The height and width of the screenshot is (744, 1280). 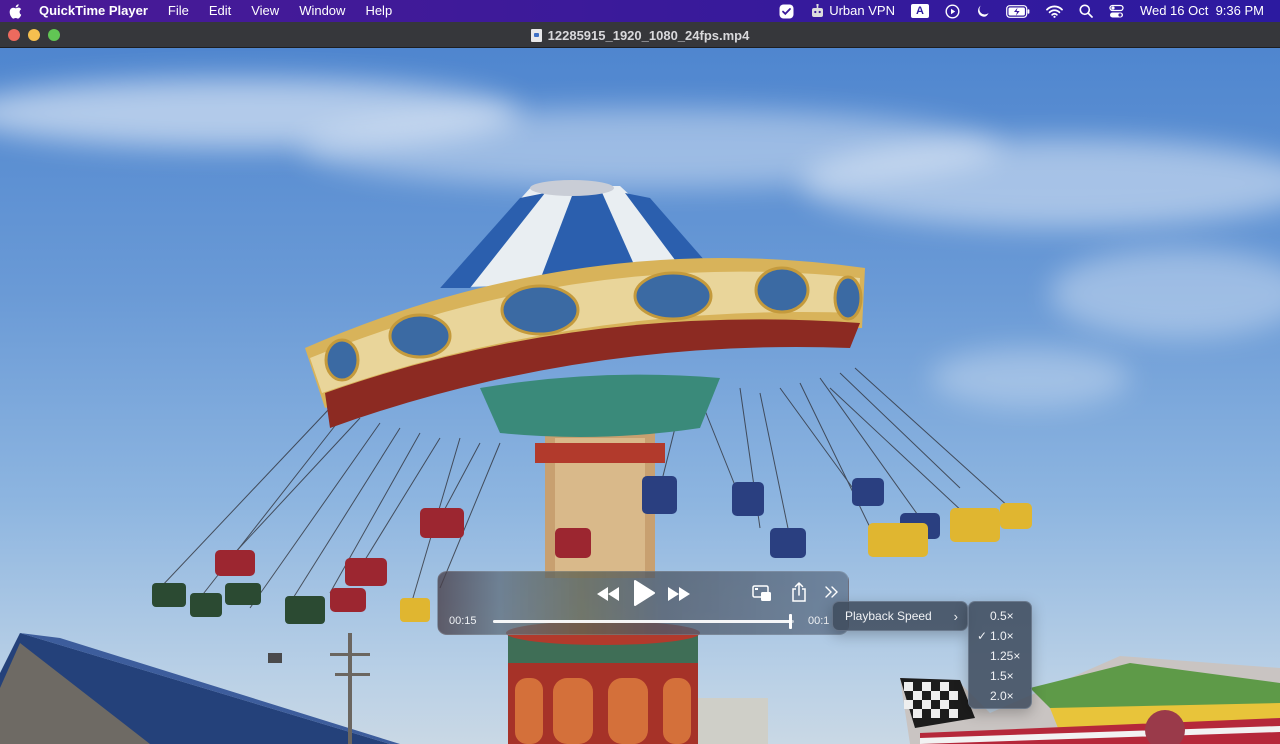 What do you see at coordinates (862, 10) in the screenshot?
I see `vpn-label: Urban VPN` at bounding box center [862, 10].